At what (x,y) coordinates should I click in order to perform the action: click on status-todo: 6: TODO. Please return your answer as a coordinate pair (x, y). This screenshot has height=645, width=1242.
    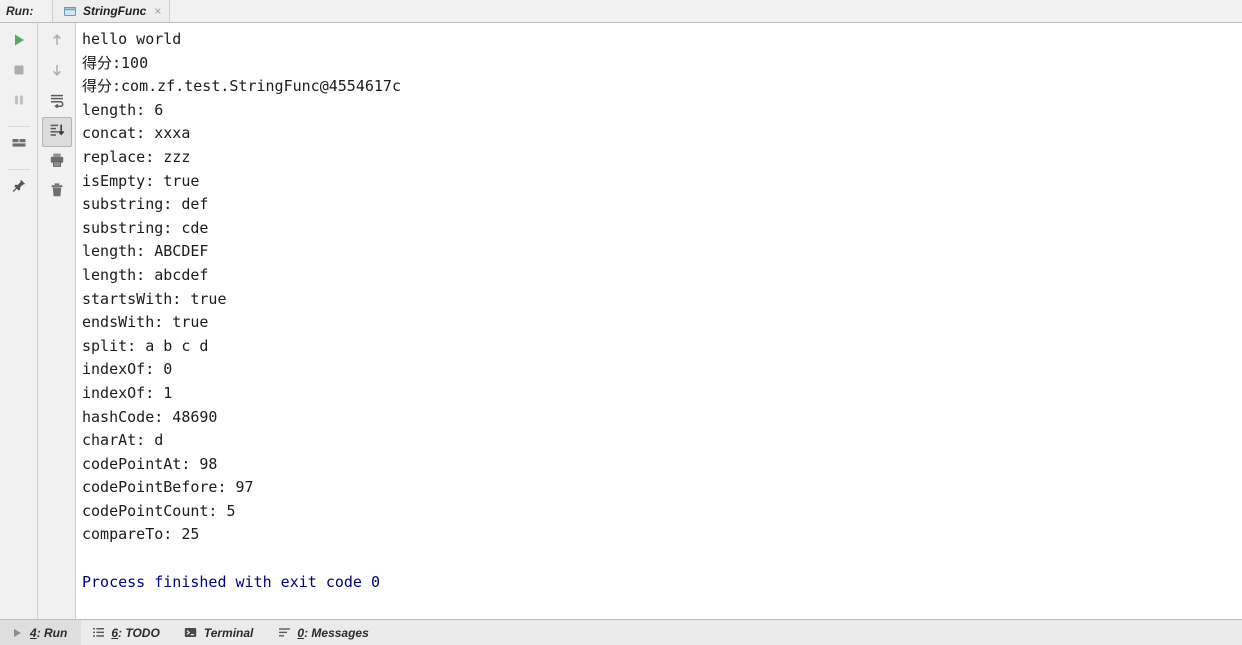
    Looking at the image, I should click on (127, 632).